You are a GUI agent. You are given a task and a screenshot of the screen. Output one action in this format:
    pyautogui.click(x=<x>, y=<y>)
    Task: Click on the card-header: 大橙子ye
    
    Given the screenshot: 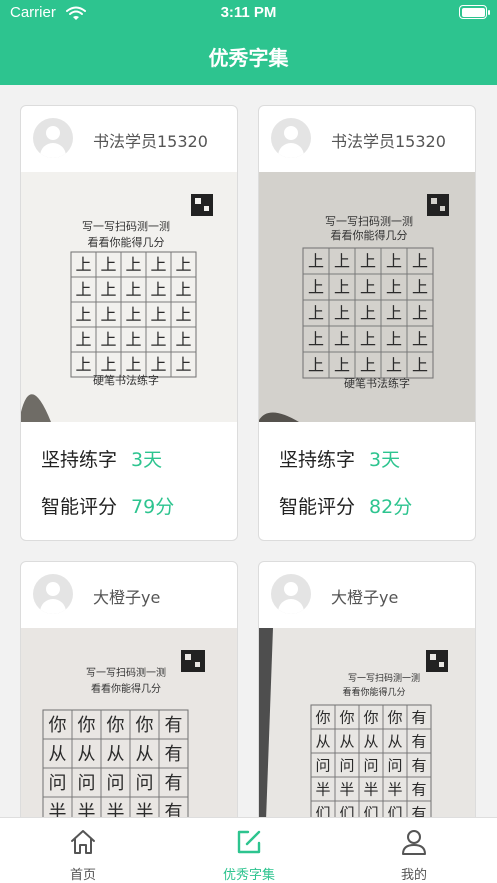 What is the action you would take?
    pyautogui.click(x=129, y=595)
    